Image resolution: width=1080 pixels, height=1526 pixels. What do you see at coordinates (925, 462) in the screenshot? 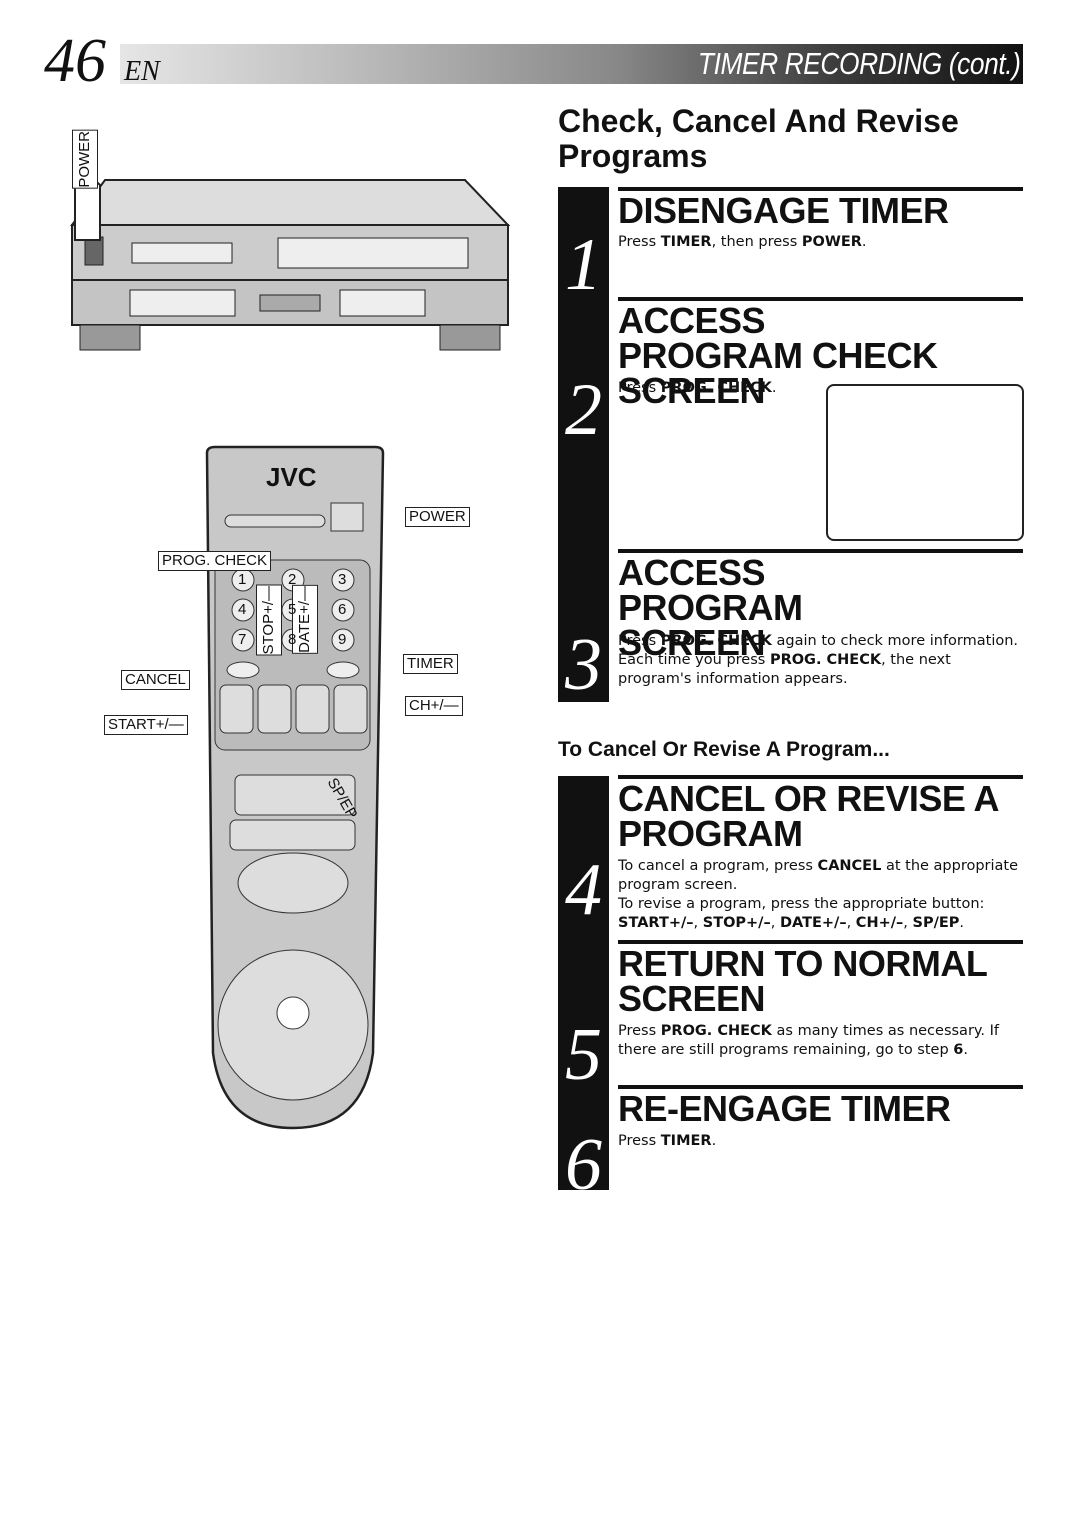
I see `screen-display-placeholder` at bounding box center [925, 462].